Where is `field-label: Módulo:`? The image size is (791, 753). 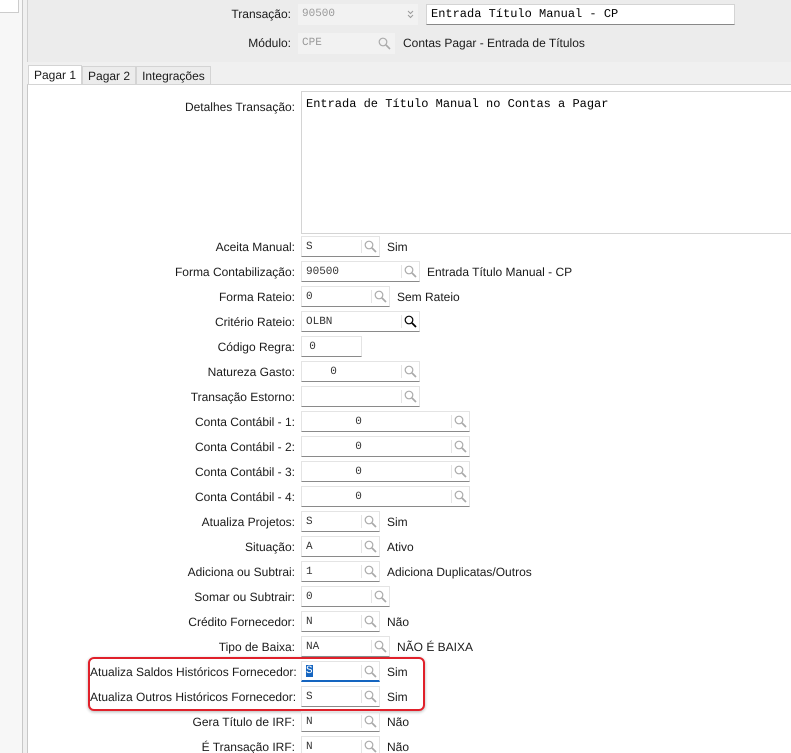
field-label: Módulo: is located at coordinates (269, 43).